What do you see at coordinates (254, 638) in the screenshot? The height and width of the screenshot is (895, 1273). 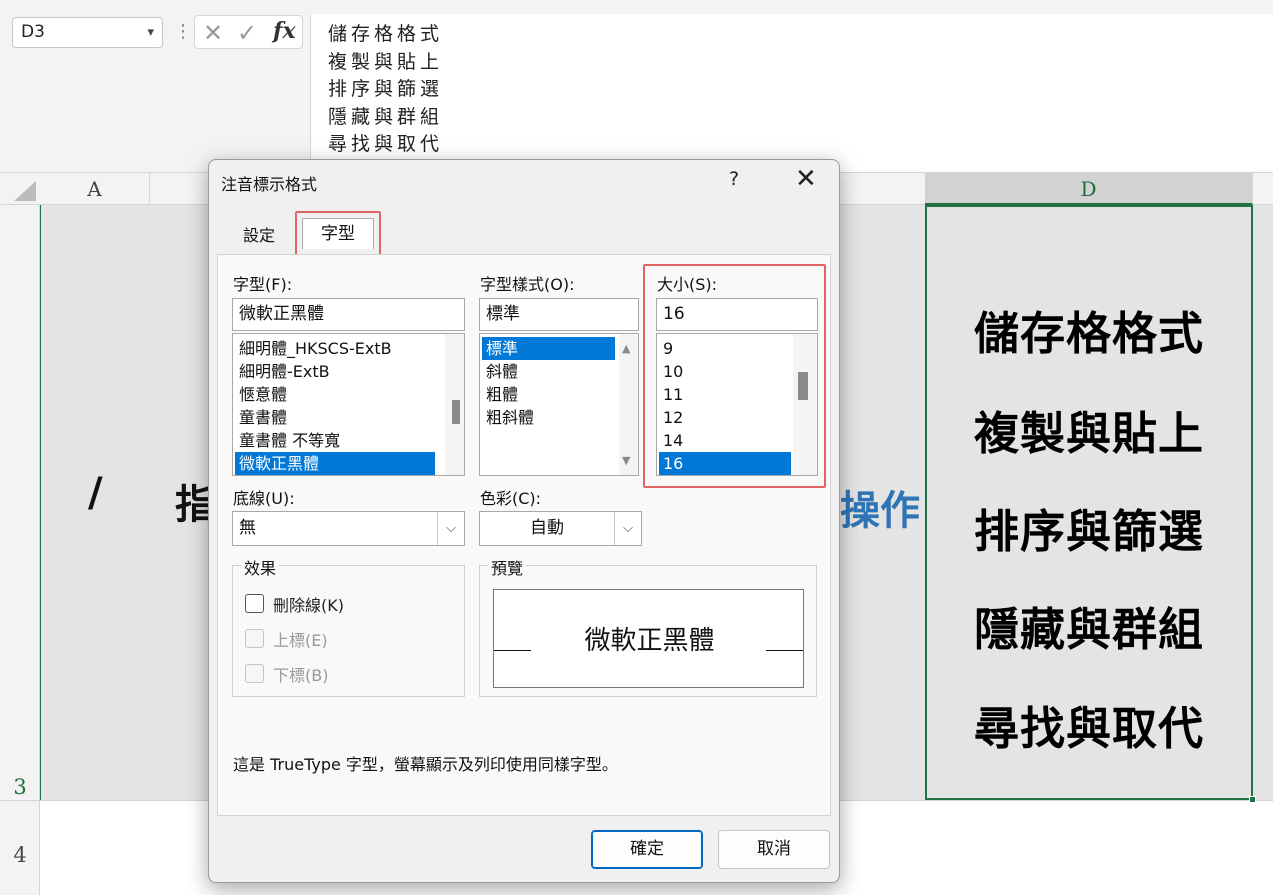 I see `superscript-checkbox` at bounding box center [254, 638].